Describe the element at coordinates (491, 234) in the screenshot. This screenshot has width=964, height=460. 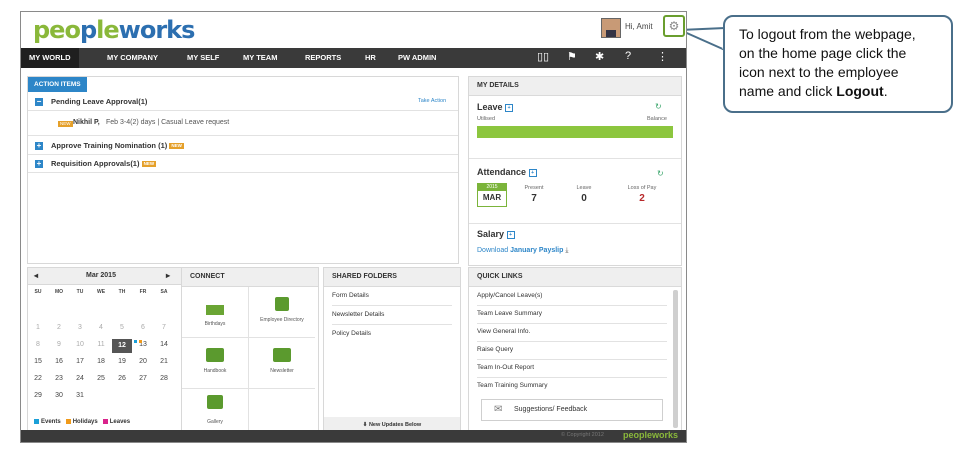
I see `salary-label-text: Salary` at that location.